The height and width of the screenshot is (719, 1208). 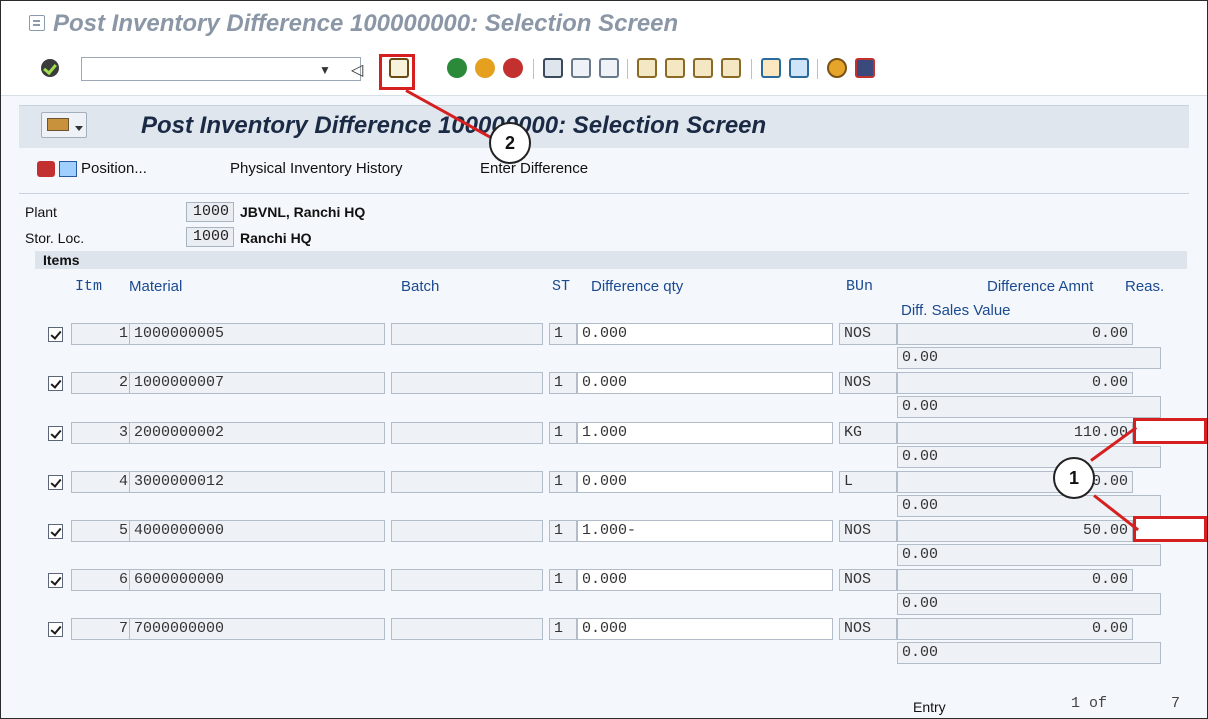 I want to click on screen-menu-button, so click(x=64, y=125).